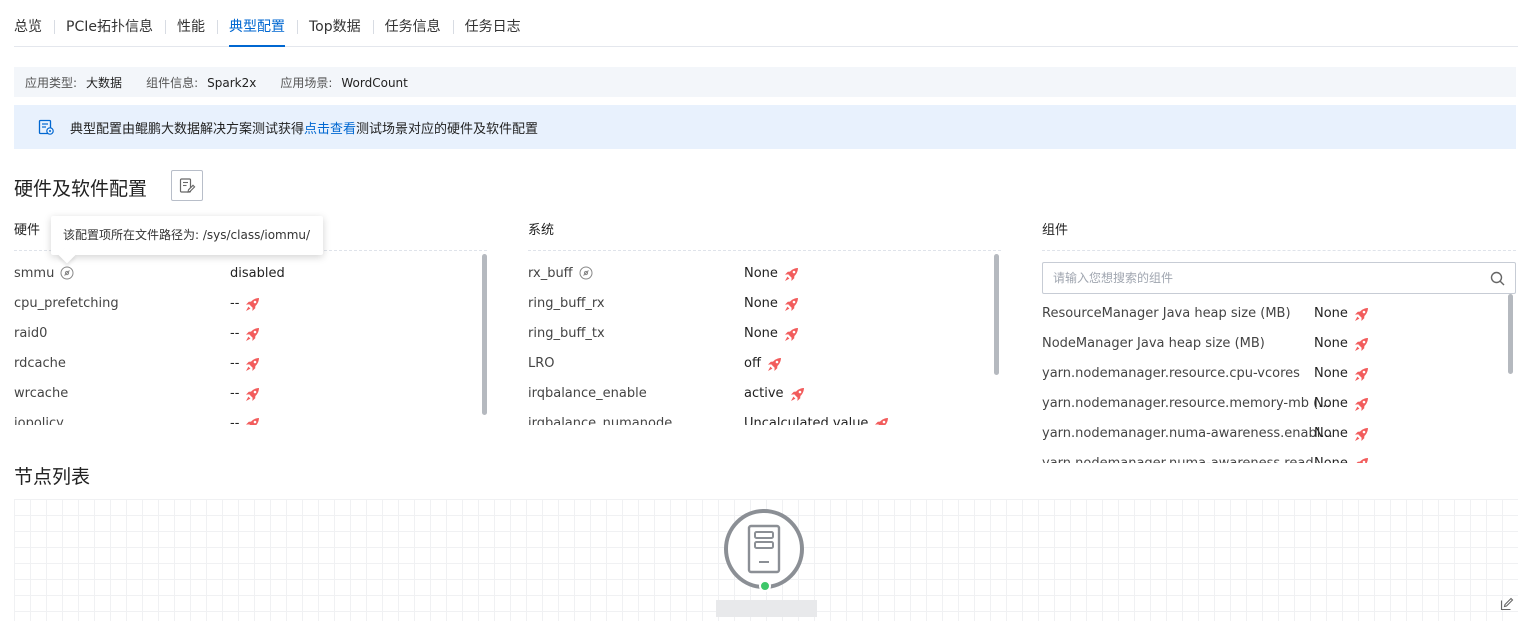 The width and height of the screenshot is (1528, 621). What do you see at coordinates (1510, 334) in the screenshot?
I see `component-scrollbar` at bounding box center [1510, 334].